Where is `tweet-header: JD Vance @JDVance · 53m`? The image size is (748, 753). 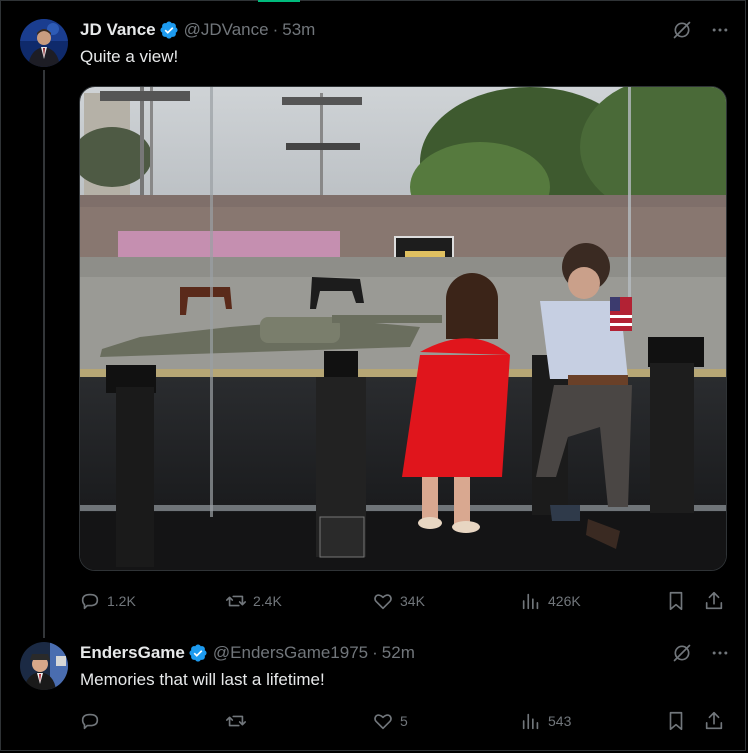
tweet-header: JD Vance @JDVance · 53m is located at coordinates (197, 30).